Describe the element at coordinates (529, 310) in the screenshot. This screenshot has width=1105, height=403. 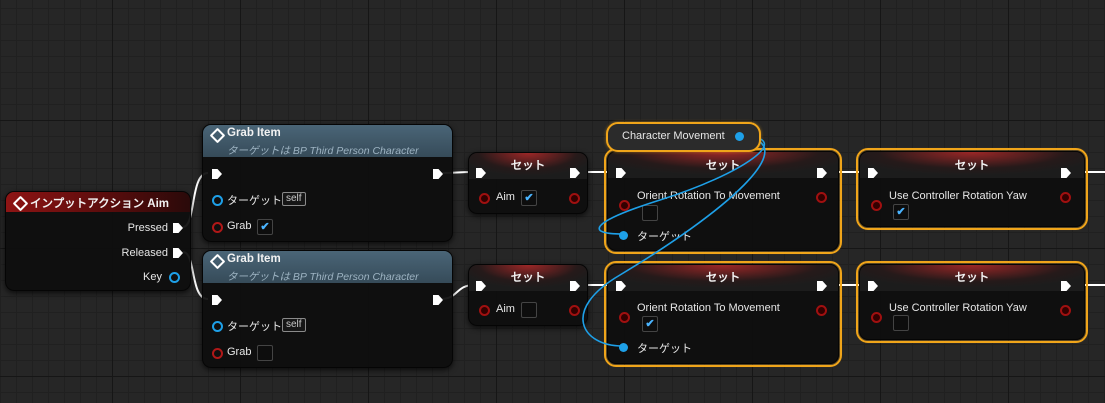
I see `aim-checkbox` at that location.